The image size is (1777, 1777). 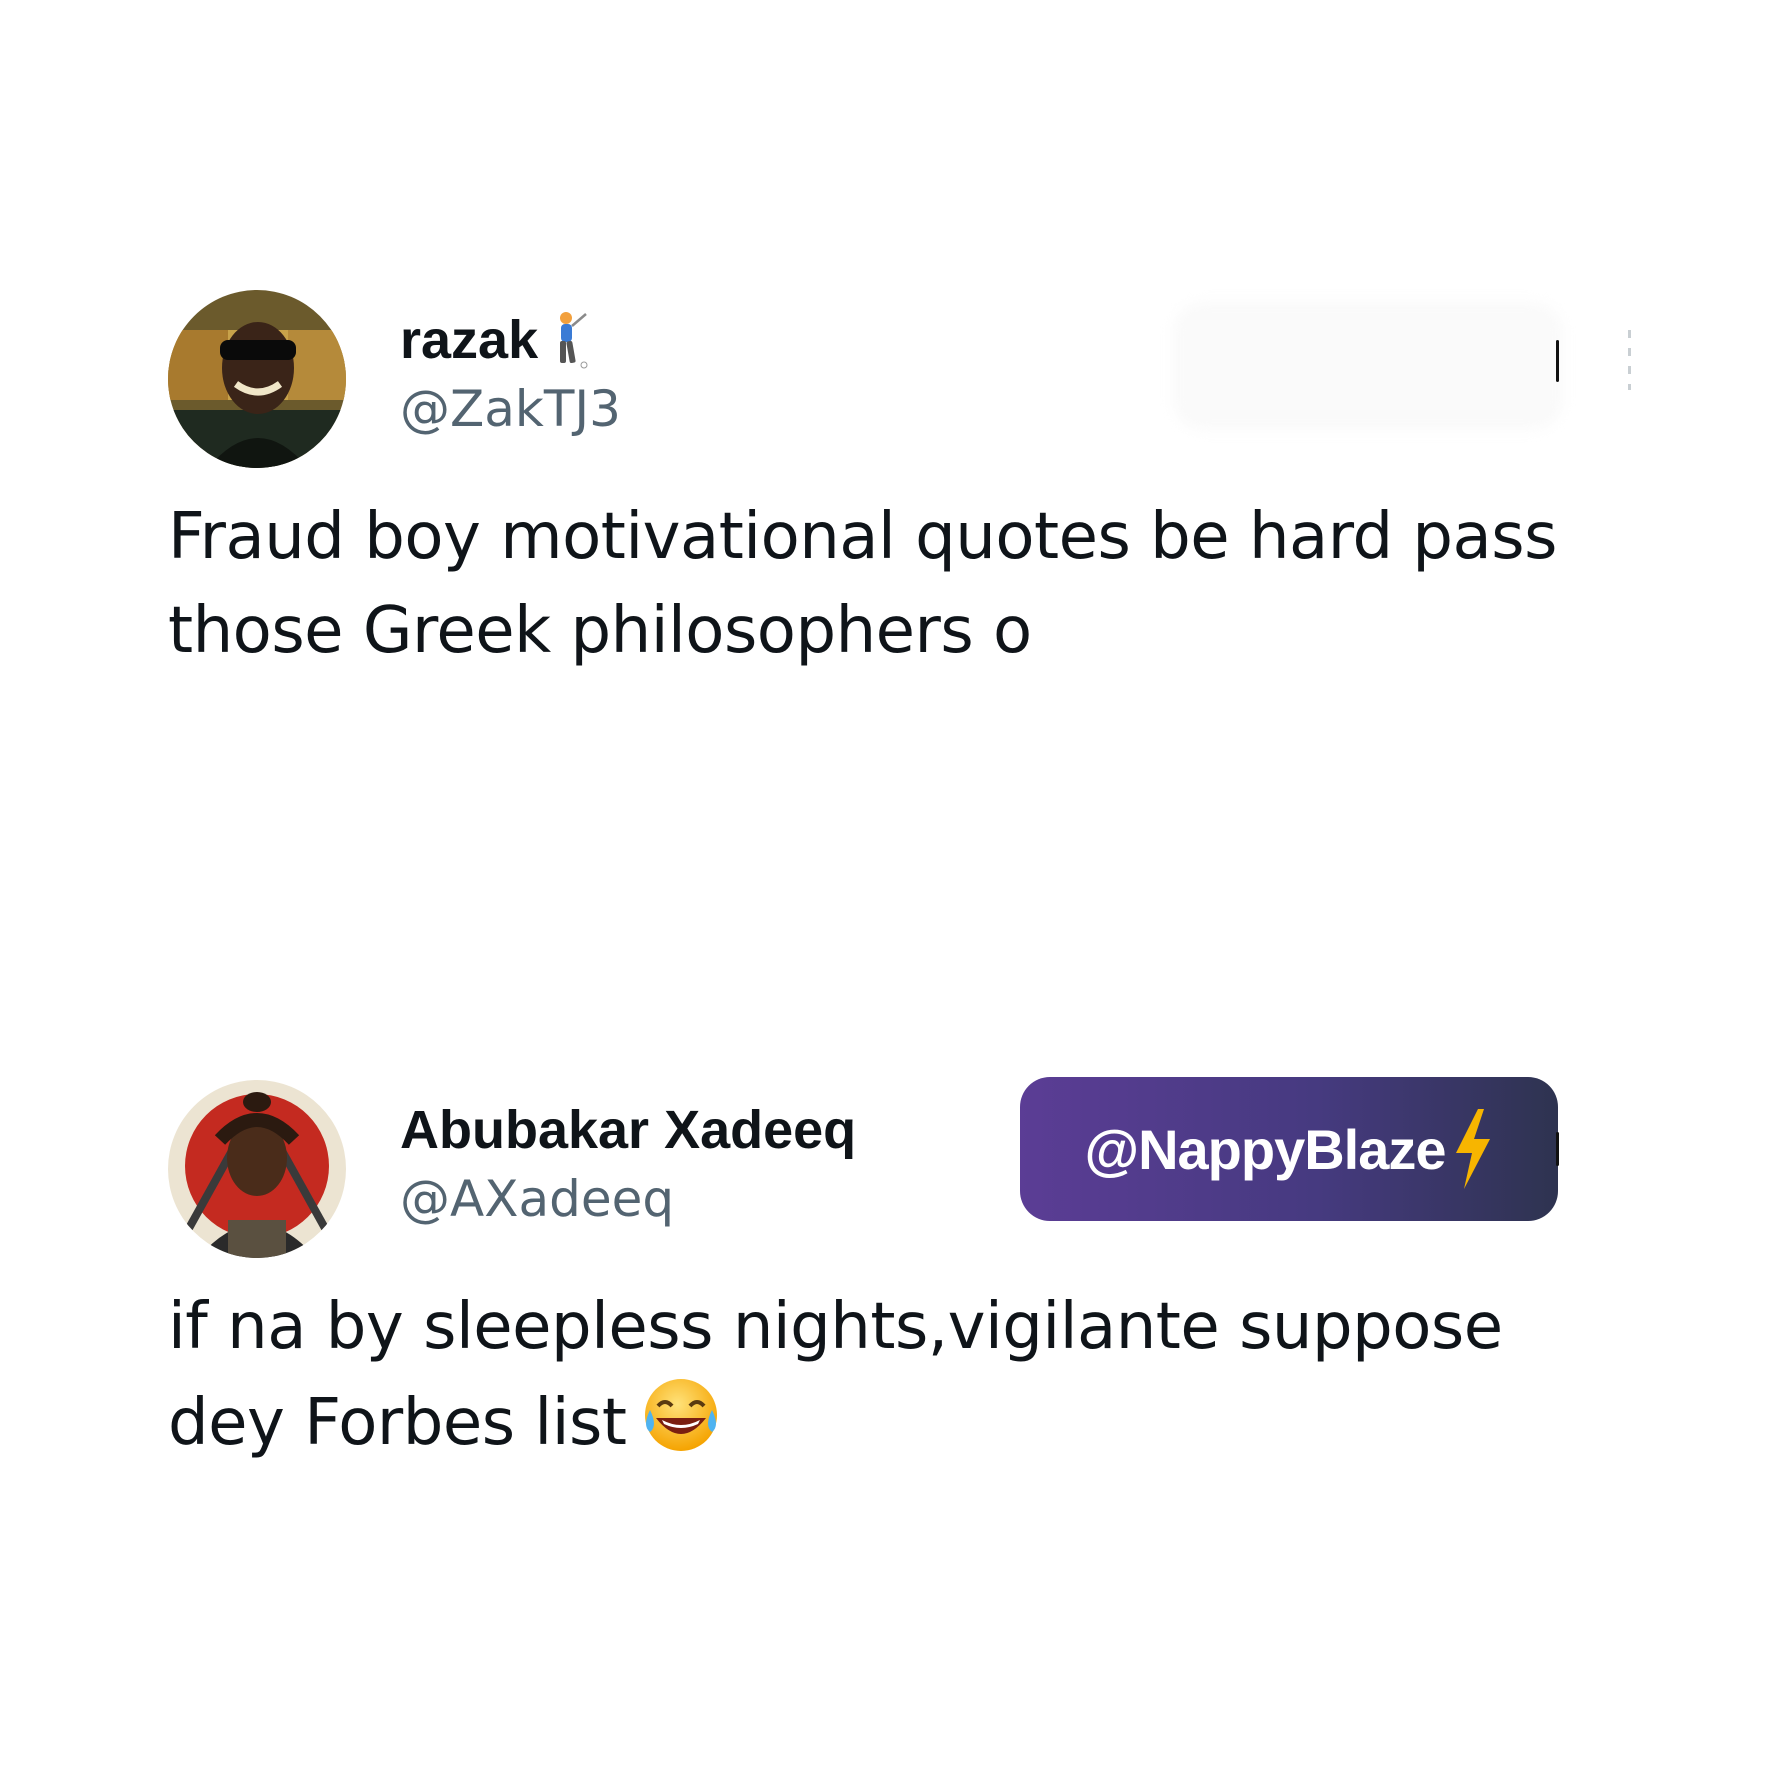 I want to click on user-handle: @AXadeeq, so click(x=628, y=1199).